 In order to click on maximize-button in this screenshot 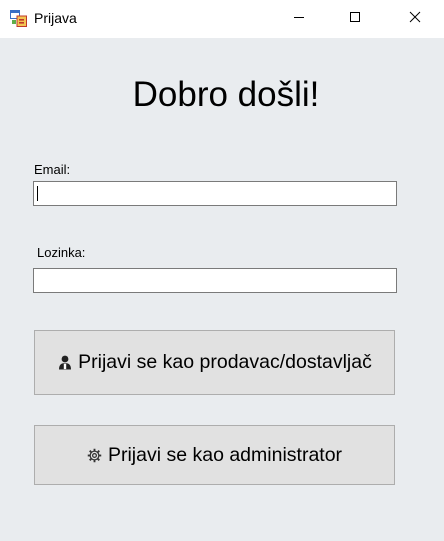, I will do `click(355, 19)`.